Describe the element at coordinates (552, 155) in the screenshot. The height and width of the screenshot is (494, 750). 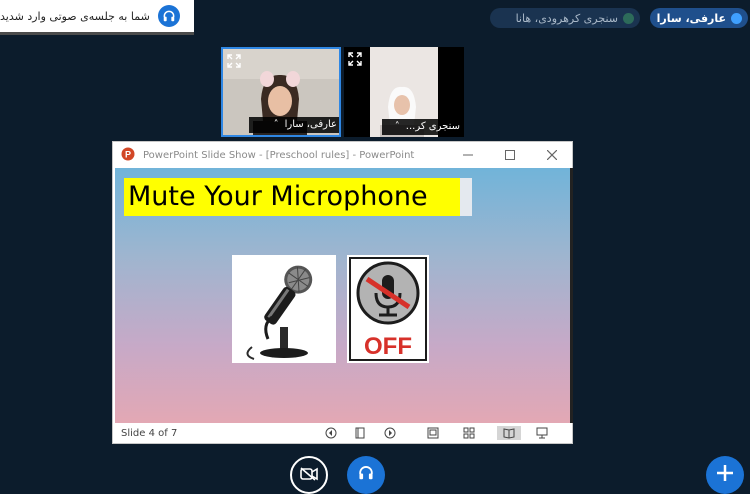
I see `close-icon` at that location.